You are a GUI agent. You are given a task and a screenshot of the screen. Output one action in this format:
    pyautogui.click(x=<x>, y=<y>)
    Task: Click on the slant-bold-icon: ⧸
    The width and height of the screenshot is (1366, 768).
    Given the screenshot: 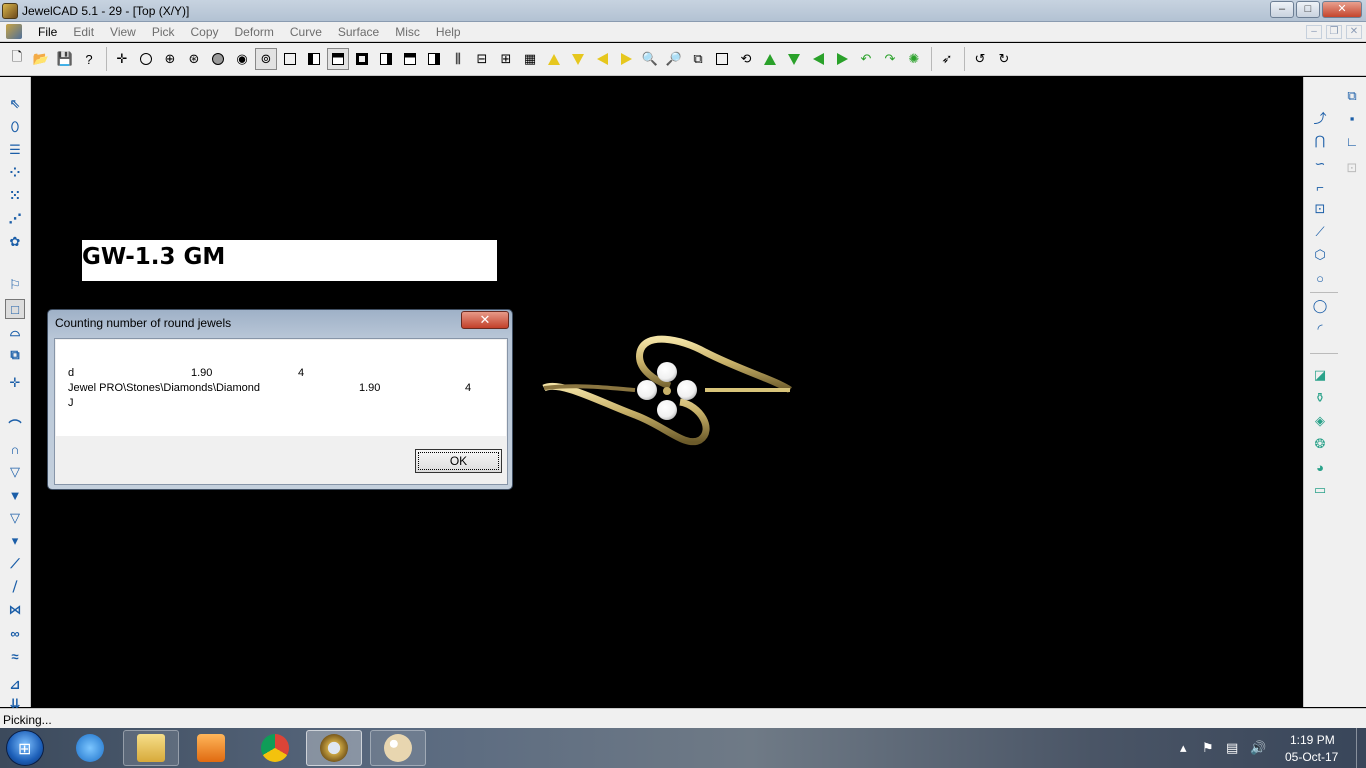 What is the action you would take?
    pyautogui.click(x=15, y=587)
    